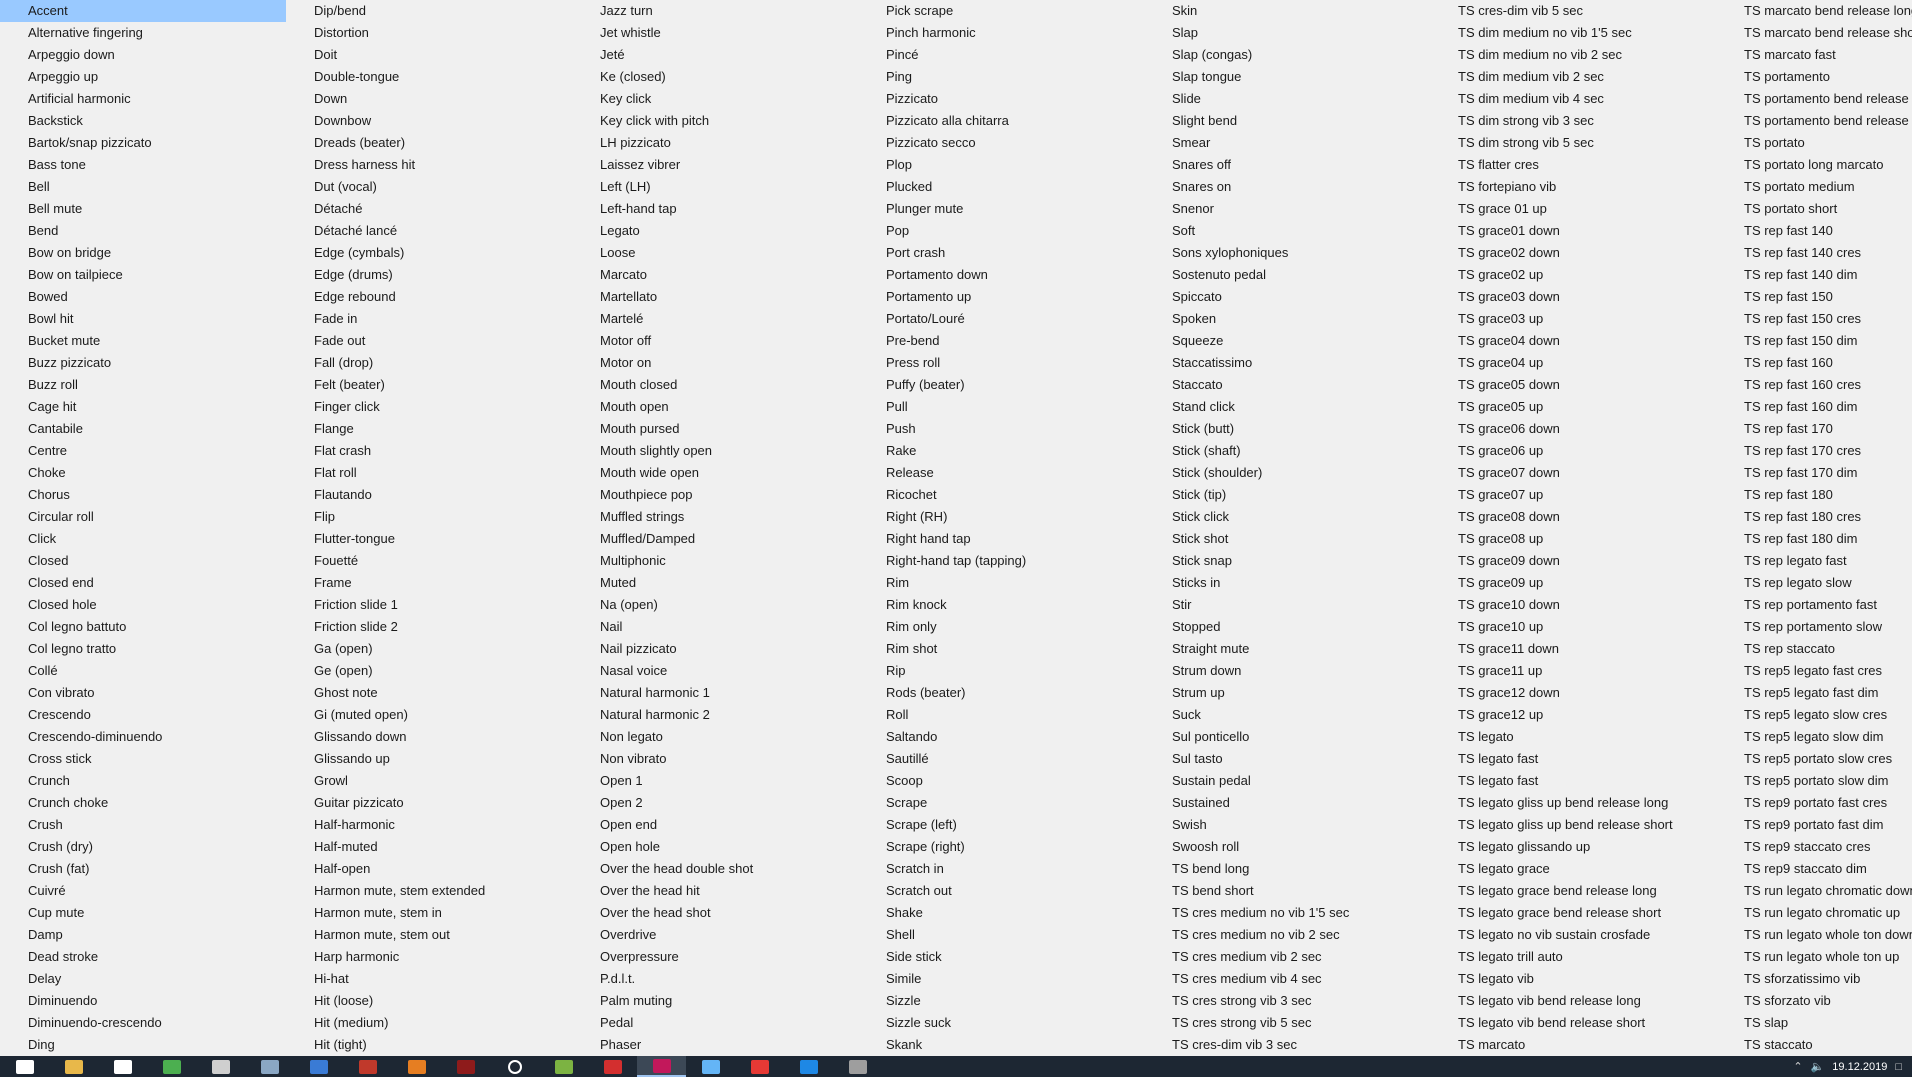 This screenshot has width=1912, height=1077. I want to click on list-item: Arpeggio up, so click(143, 77).